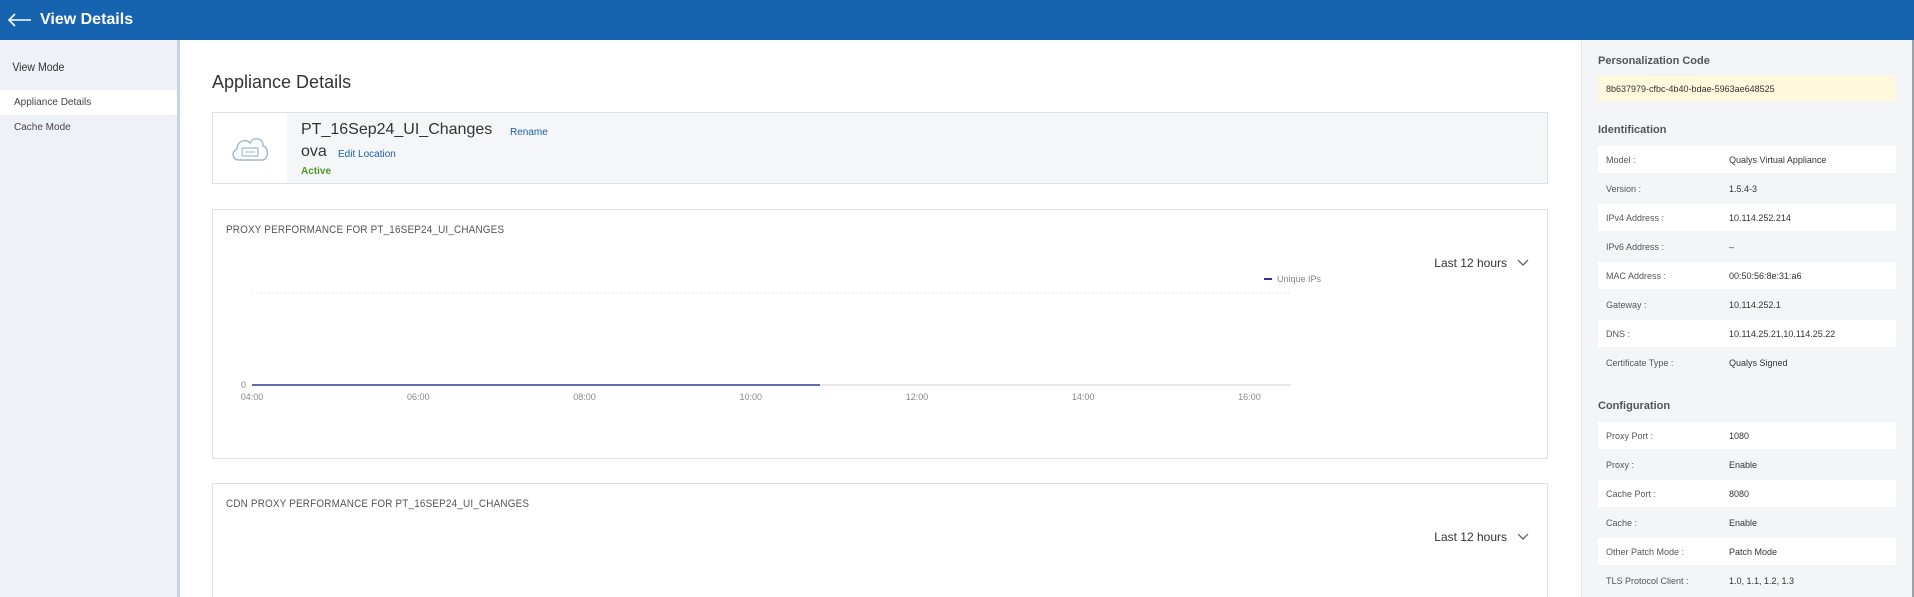 Image resolution: width=1914 pixels, height=597 pixels. I want to click on info-key: Cache Port :, so click(1631, 493).